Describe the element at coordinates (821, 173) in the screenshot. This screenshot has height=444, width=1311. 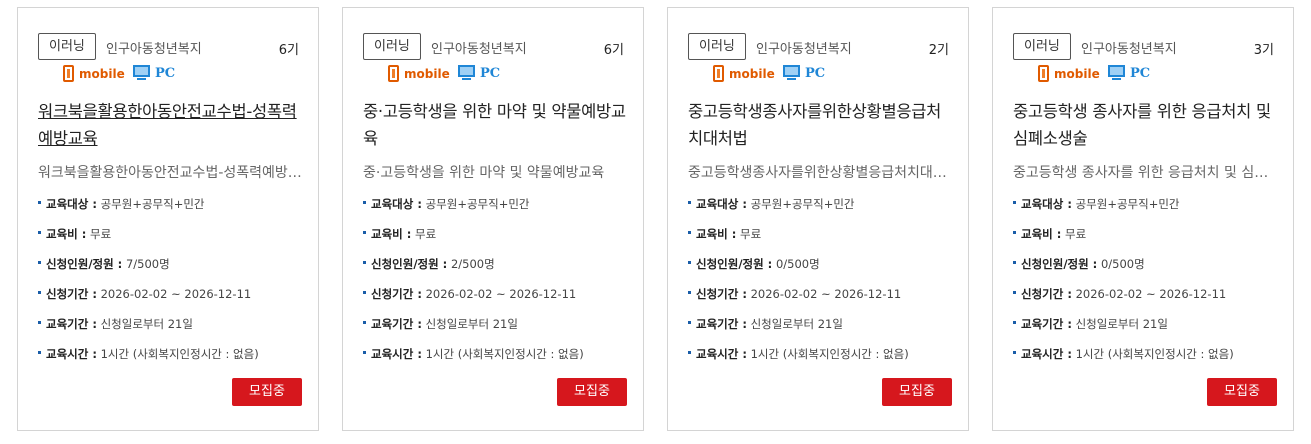
I see `course-description: 중고등학생종사자를위한상황별응급처치대처법` at that location.